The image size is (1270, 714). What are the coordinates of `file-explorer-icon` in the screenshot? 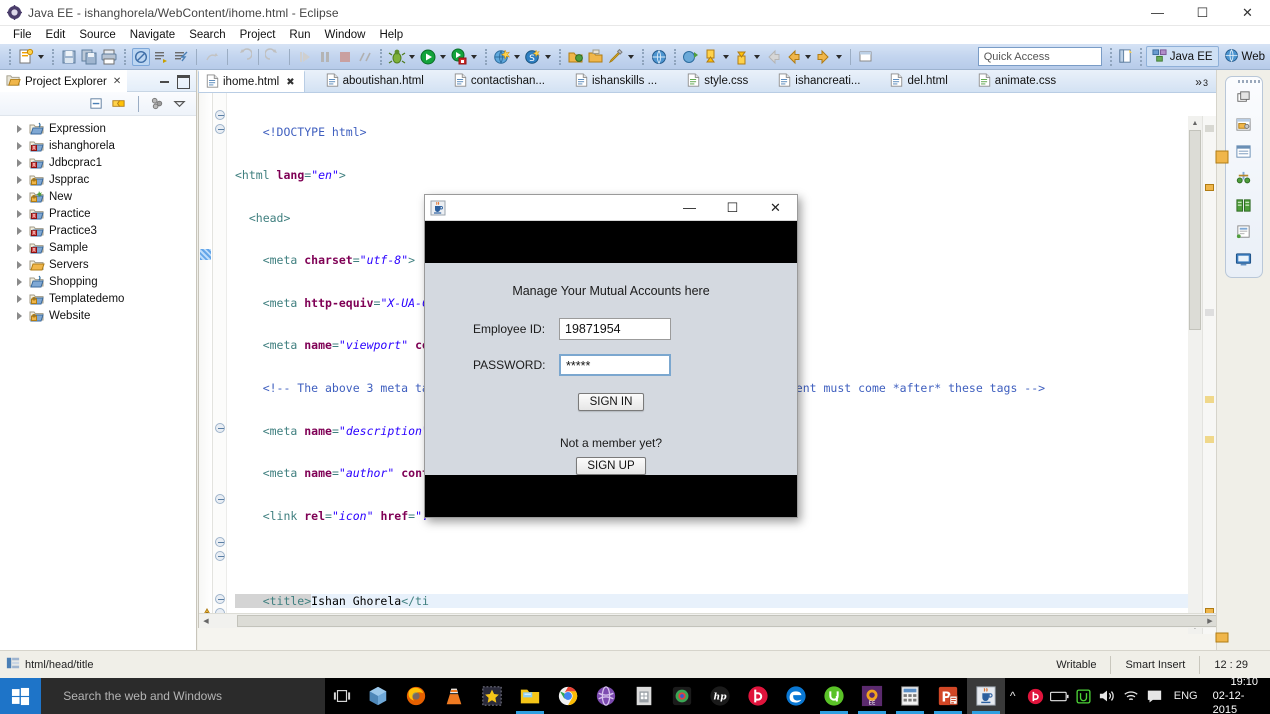 It's located at (530, 696).